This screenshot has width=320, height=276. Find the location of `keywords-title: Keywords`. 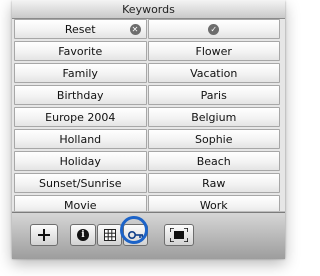

keywords-title: Keywords is located at coordinates (148, 9).